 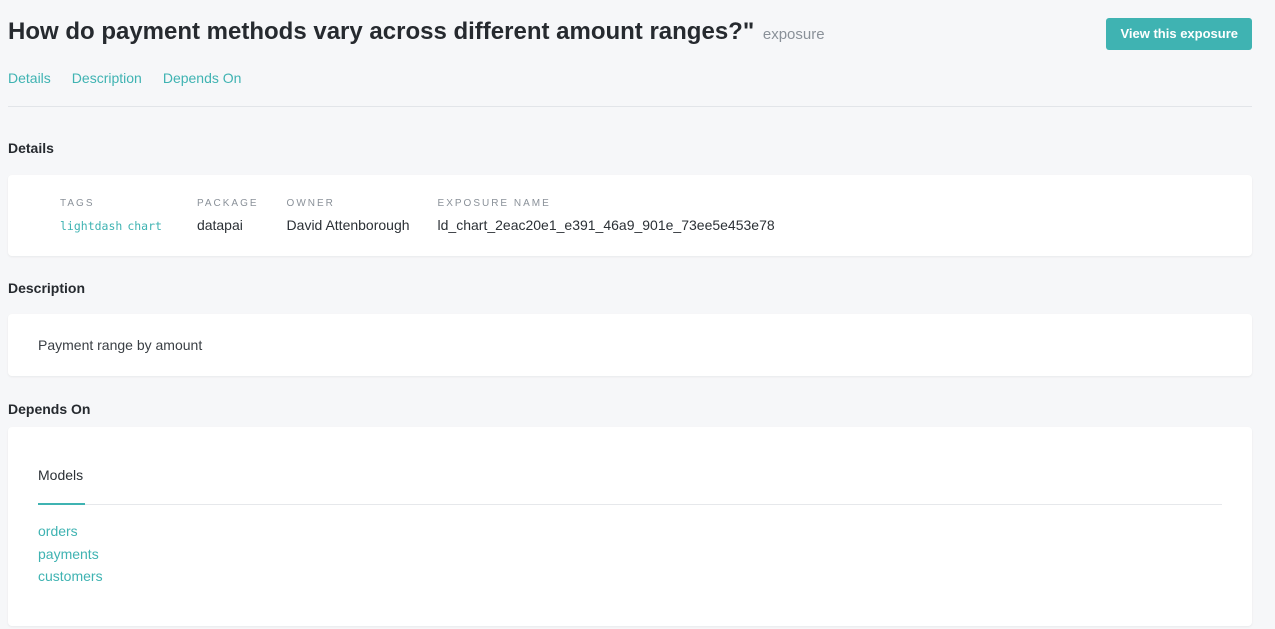 I want to click on tags-label: TAGS, so click(x=77, y=203).